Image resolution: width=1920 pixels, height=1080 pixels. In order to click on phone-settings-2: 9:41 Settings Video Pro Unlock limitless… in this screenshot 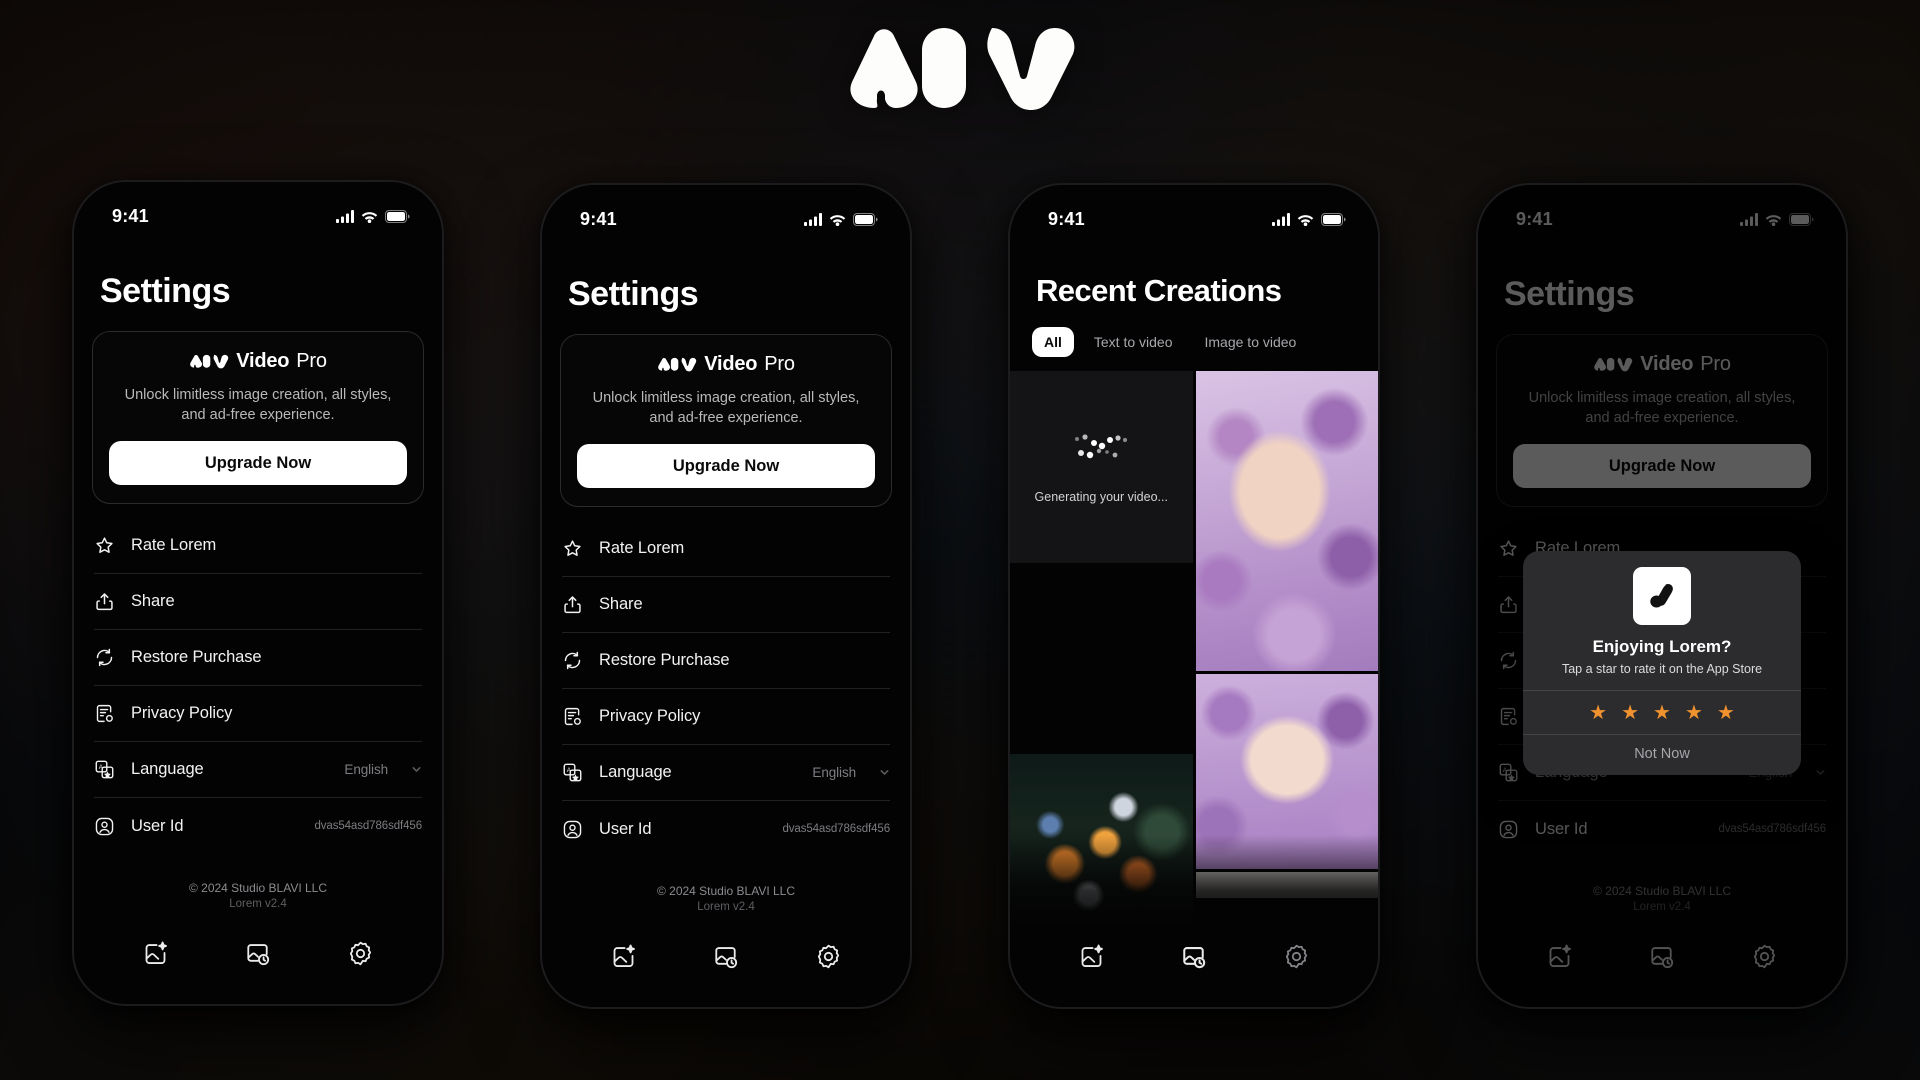, I will do `click(726, 596)`.